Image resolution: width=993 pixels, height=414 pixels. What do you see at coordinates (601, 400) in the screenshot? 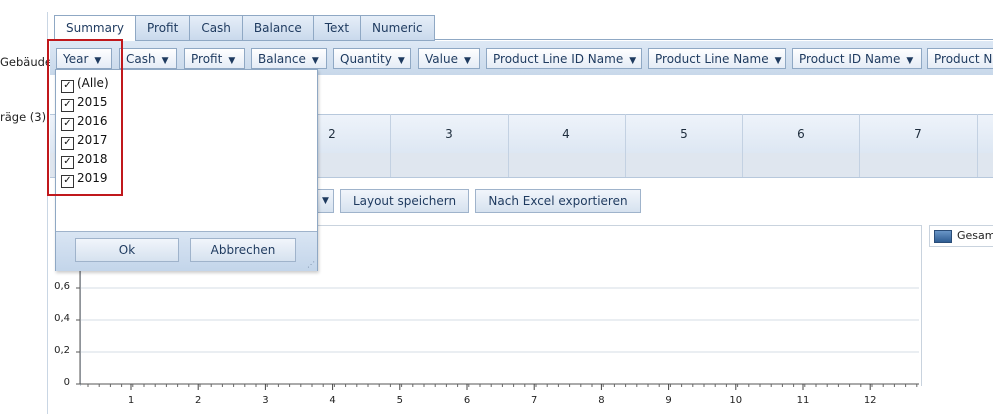
I see `x-tick-label: 8` at bounding box center [601, 400].